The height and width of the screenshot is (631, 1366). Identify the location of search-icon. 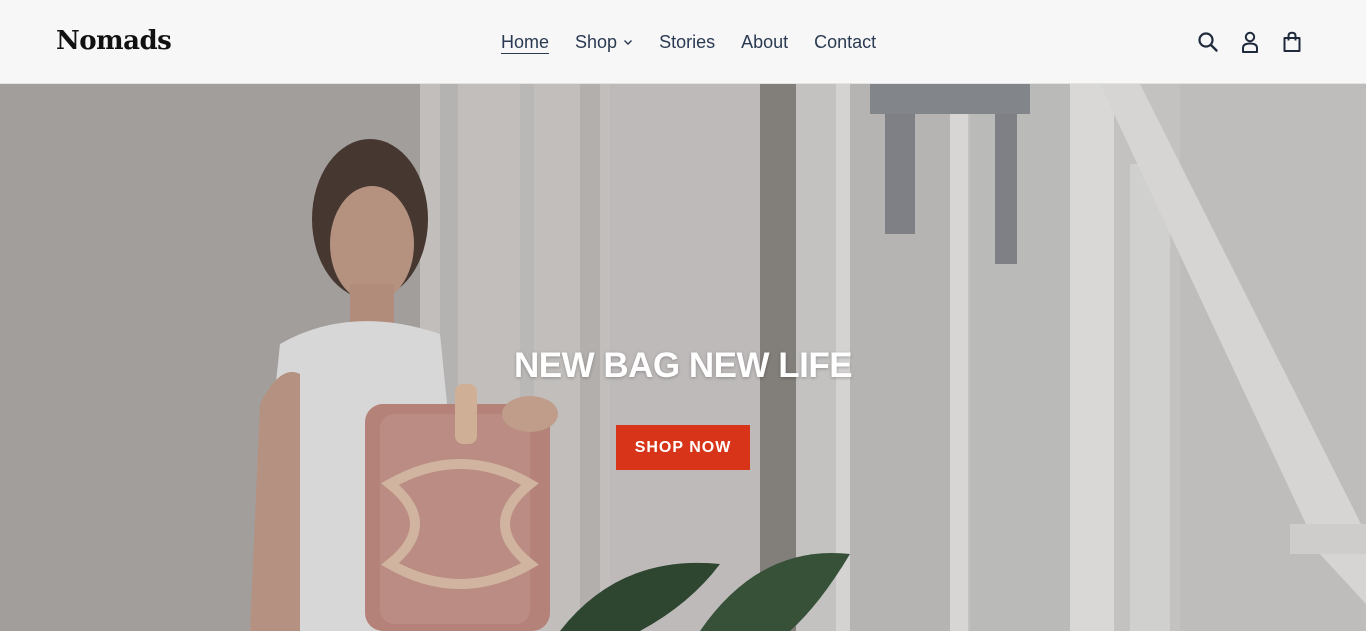
(1208, 42).